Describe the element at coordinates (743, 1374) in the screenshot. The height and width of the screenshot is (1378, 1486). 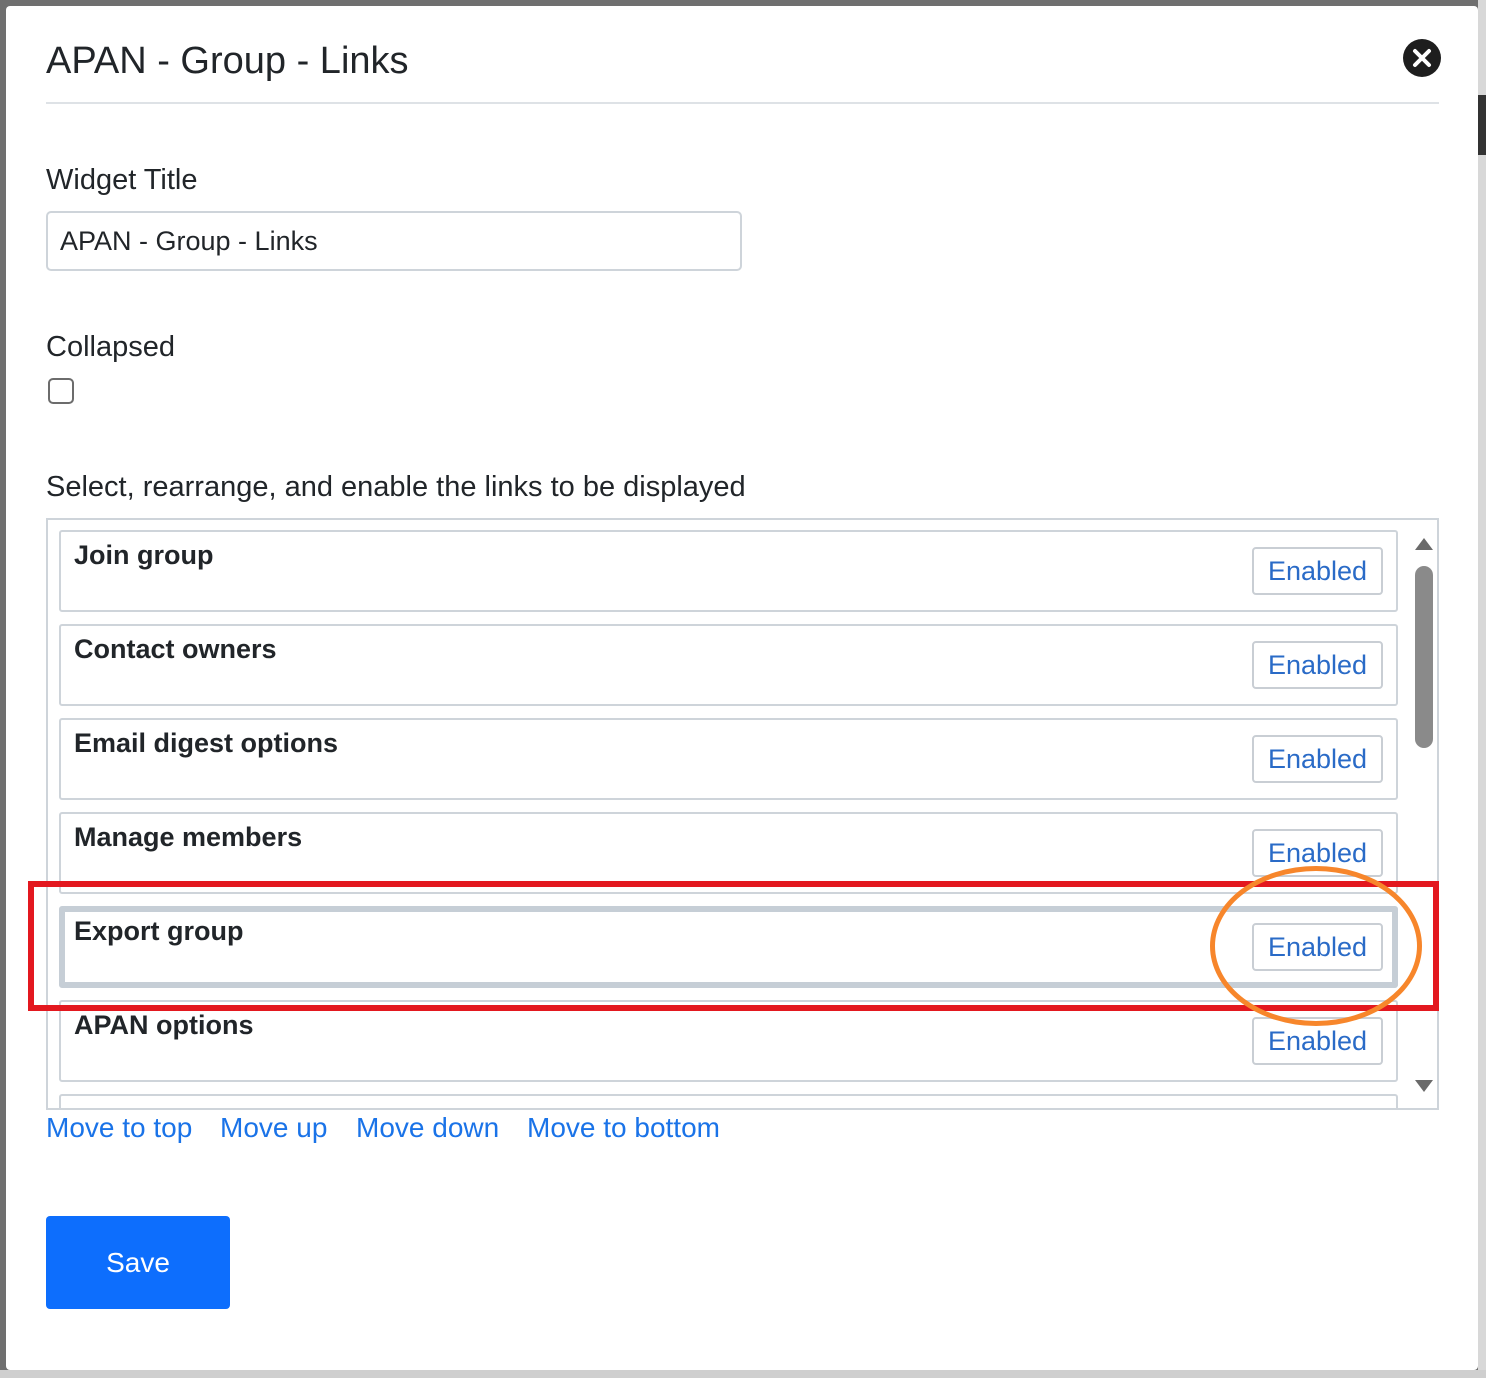
I see `page-backdrop-footer` at that location.